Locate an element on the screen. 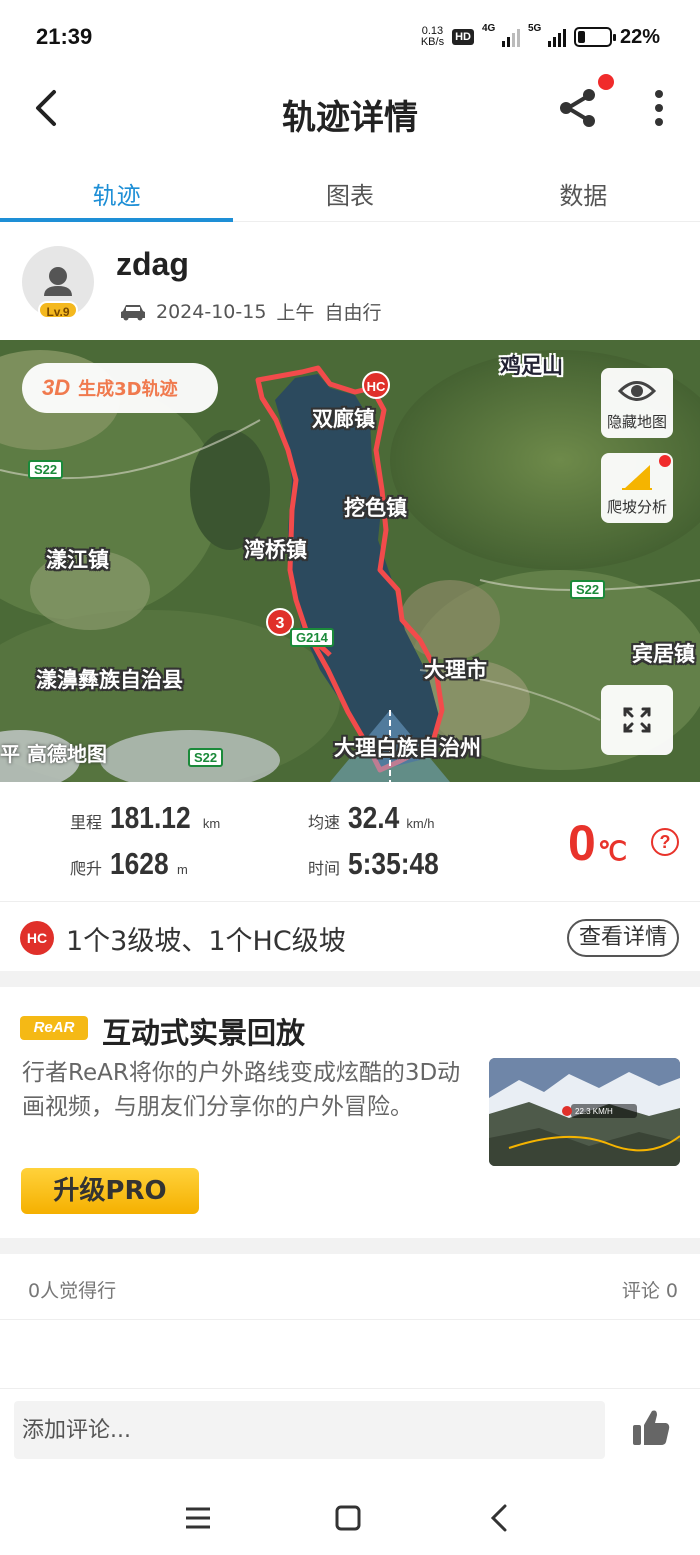 This screenshot has width=700, height=1555. nav-back-icon is located at coordinates (500, 1518).